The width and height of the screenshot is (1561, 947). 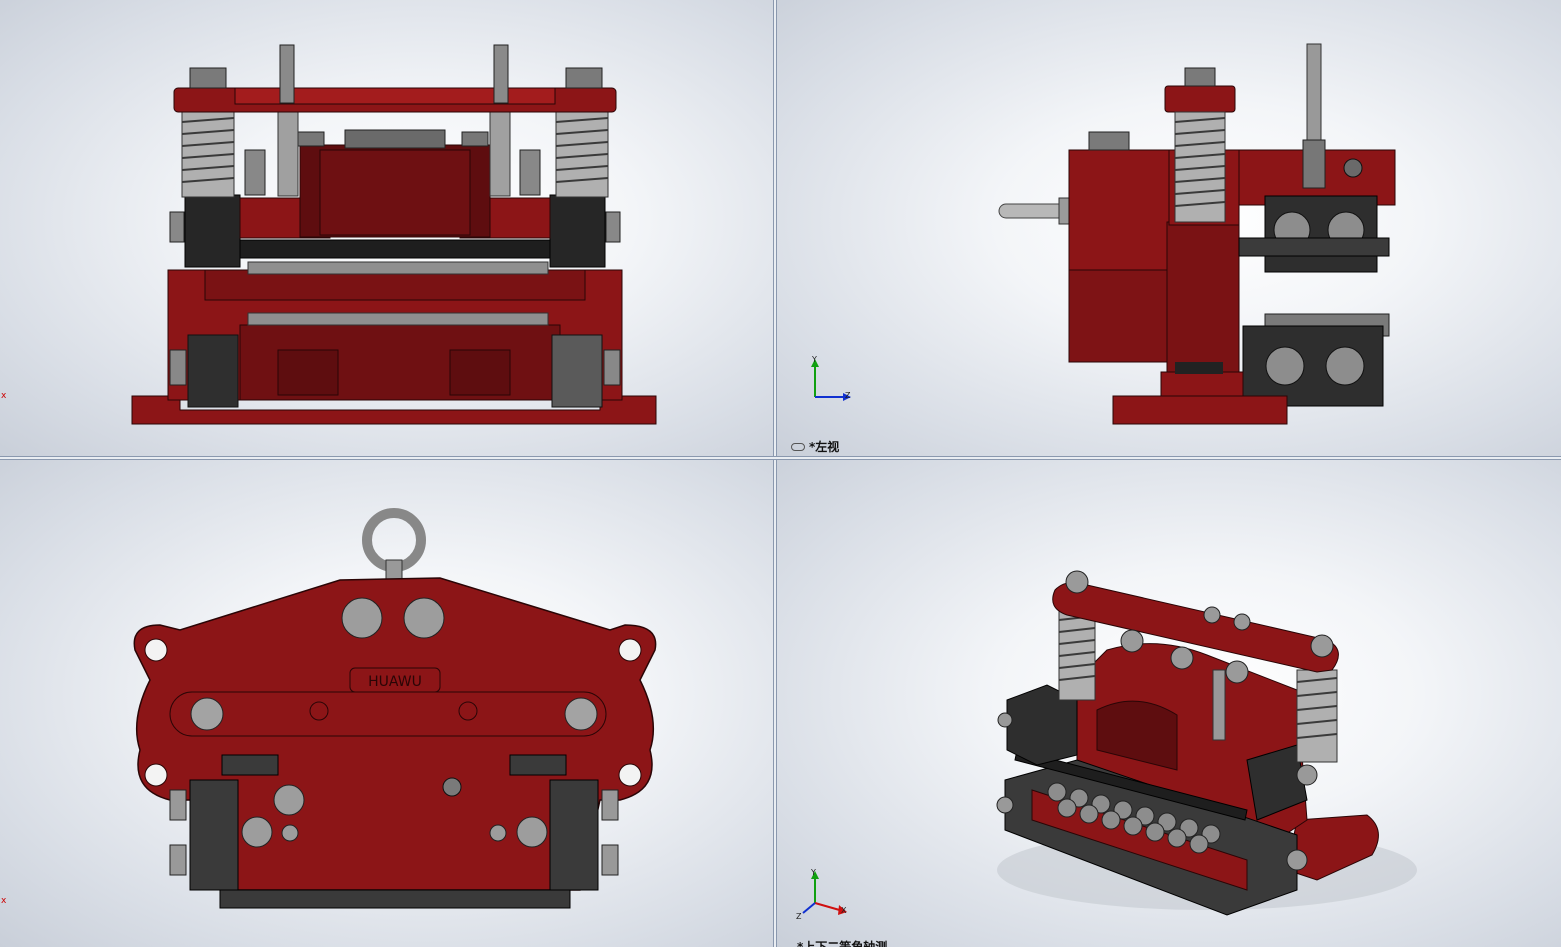 I want to click on view-orientation-label: *左视, so click(x=815, y=446).